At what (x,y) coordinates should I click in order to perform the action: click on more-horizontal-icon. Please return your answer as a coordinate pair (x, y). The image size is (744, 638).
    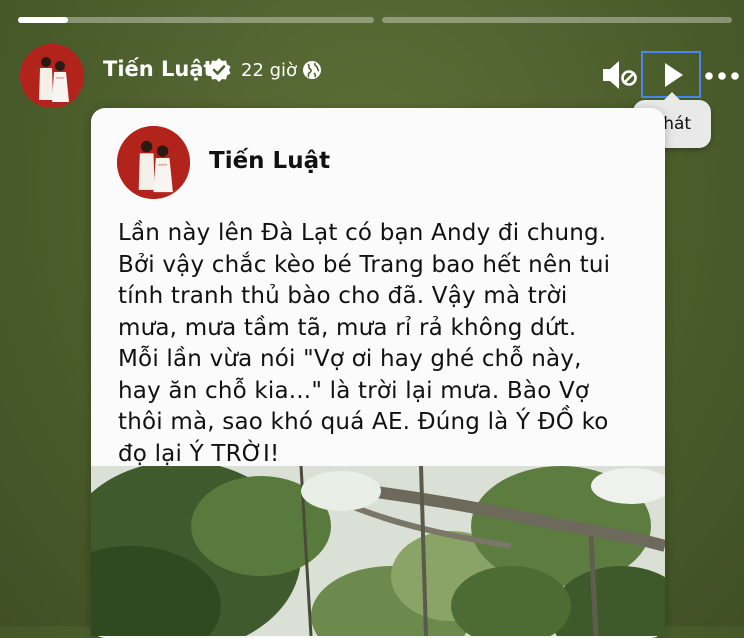
    Looking at the image, I should click on (722, 76).